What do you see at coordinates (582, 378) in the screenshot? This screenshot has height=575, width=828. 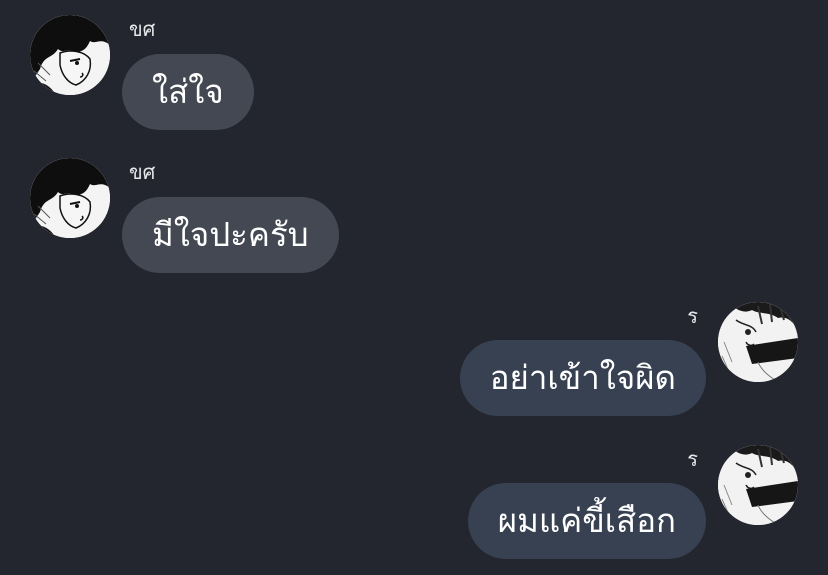 I see `message-bubble: อย่าเข้าใจผิด` at bounding box center [582, 378].